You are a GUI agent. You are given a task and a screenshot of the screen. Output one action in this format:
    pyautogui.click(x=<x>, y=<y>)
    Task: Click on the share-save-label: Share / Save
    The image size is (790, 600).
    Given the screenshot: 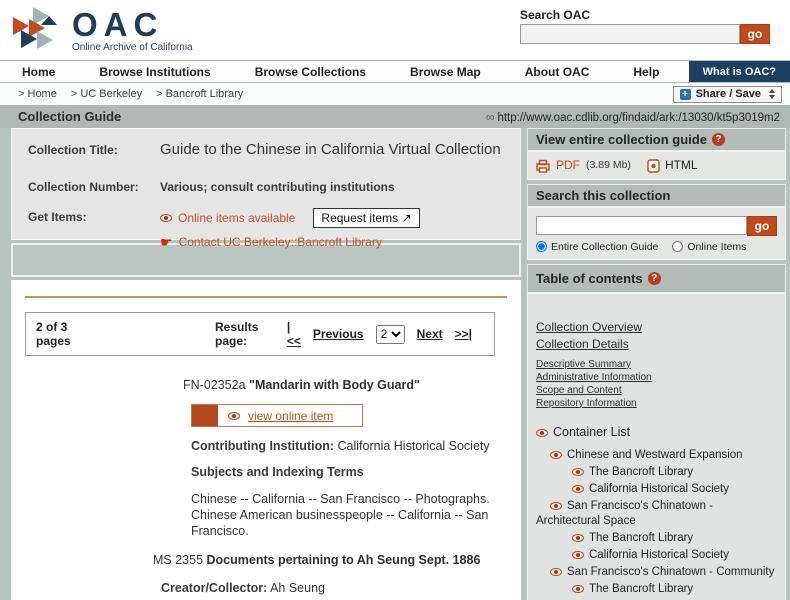 What is the action you would take?
    pyautogui.click(x=728, y=94)
    